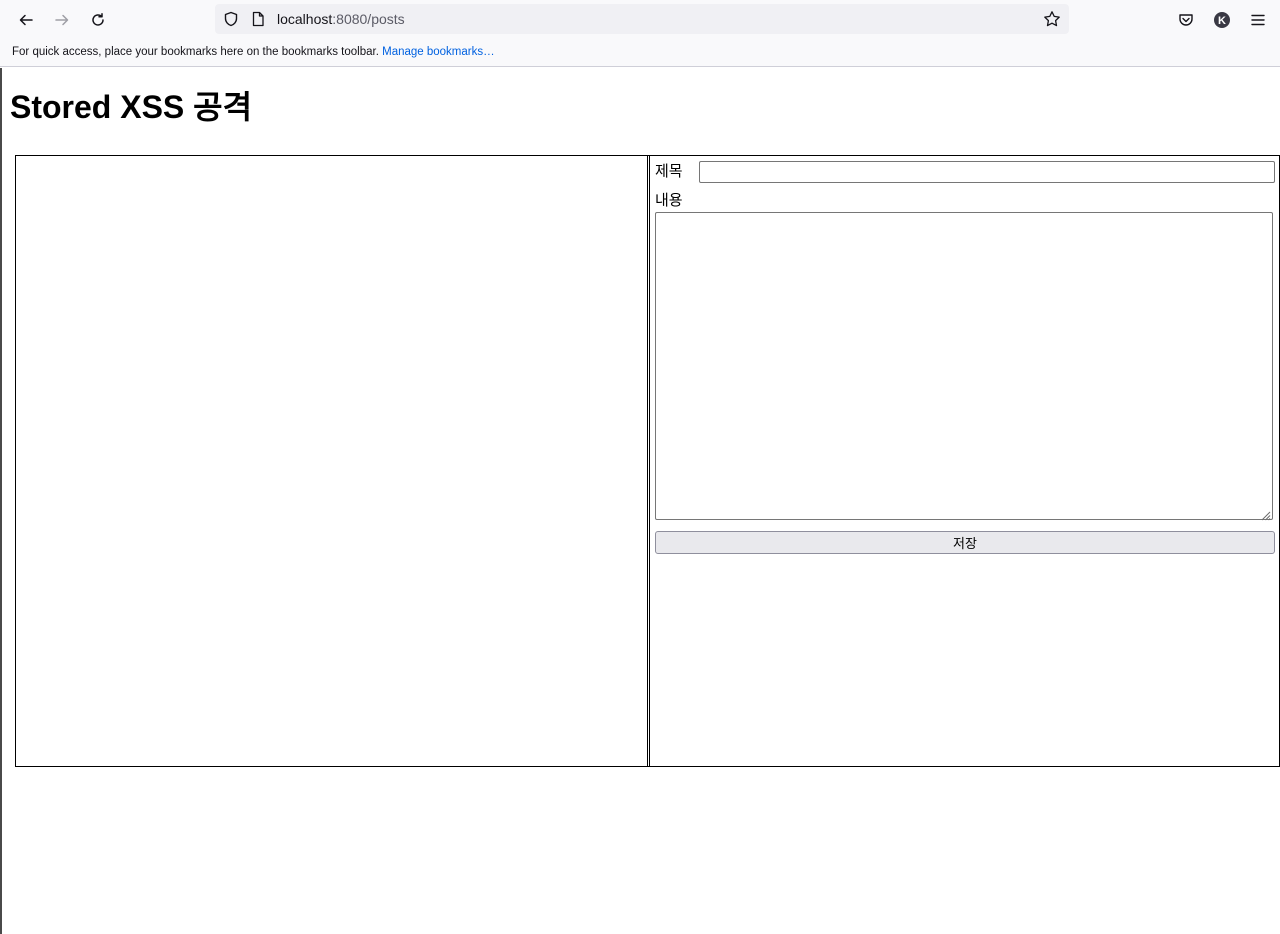  I want to click on resize-grip-icon, so click(1265, 515).